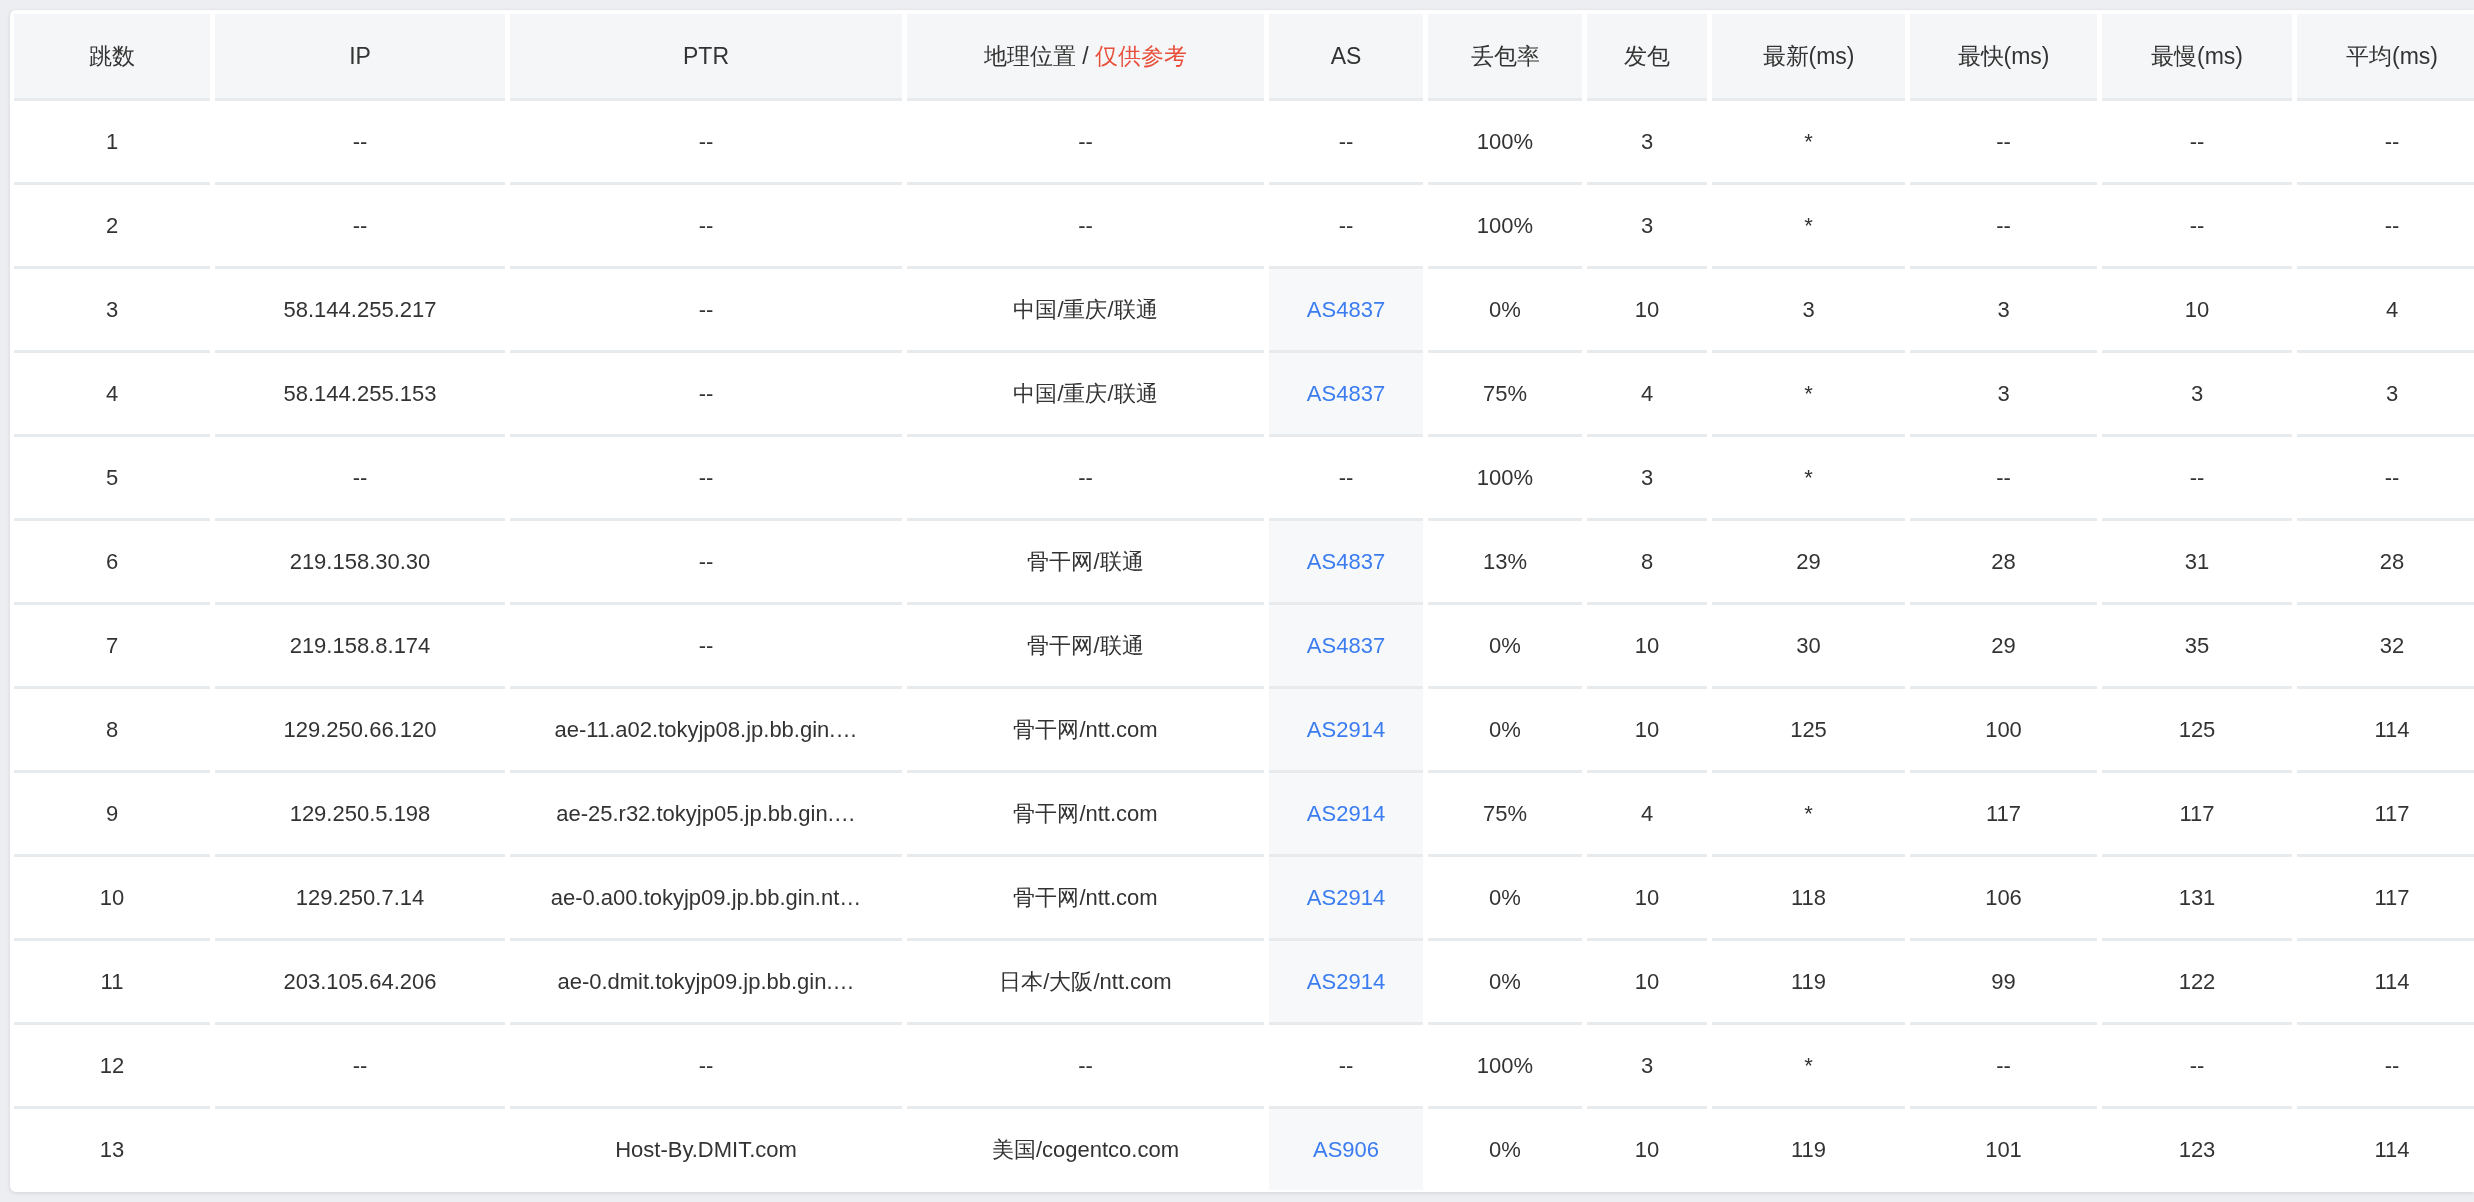 The height and width of the screenshot is (1202, 2474). Describe the element at coordinates (706, 1149) in the screenshot. I see `table-cell-text: Host-By.DMIT.com` at that location.